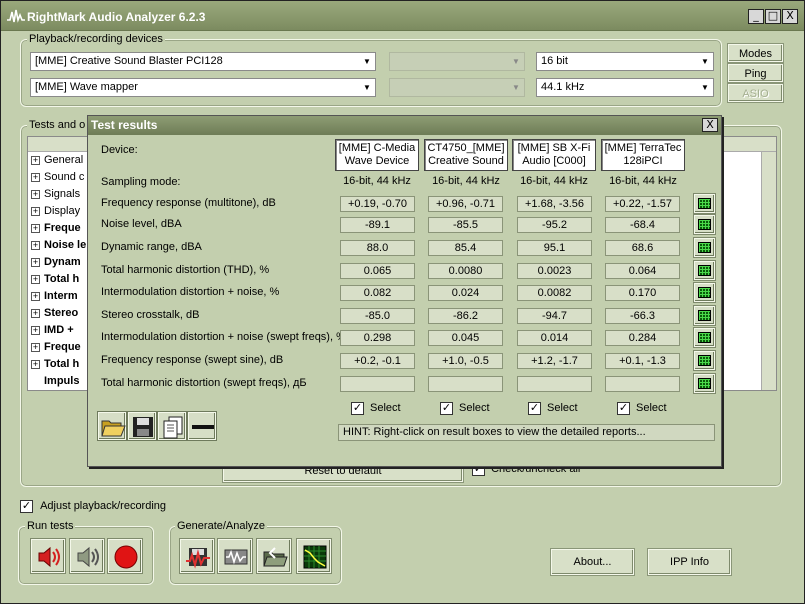 The image size is (805, 604). Describe the element at coordinates (57, 177) in the screenshot. I see `tree-item: + Sound c` at that location.